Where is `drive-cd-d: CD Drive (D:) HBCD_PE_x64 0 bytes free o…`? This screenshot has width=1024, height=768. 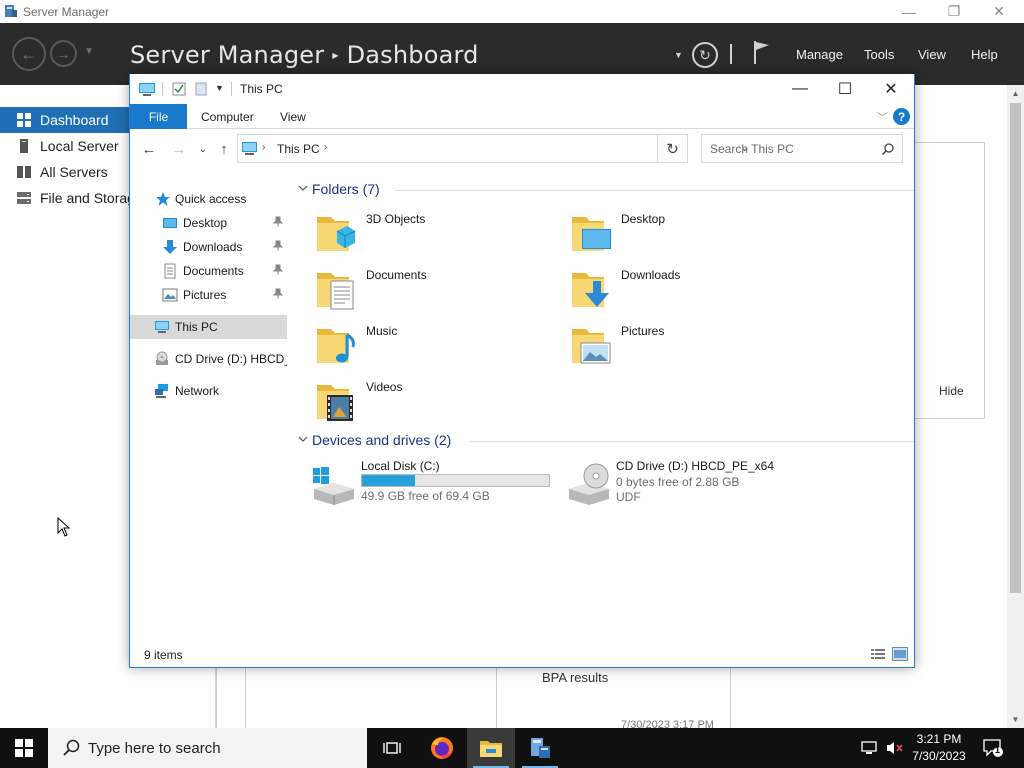
drive-cd-d: CD Drive (D:) HBCD_PE_x64 0 bytes free o… is located at coordinates (690, 484).